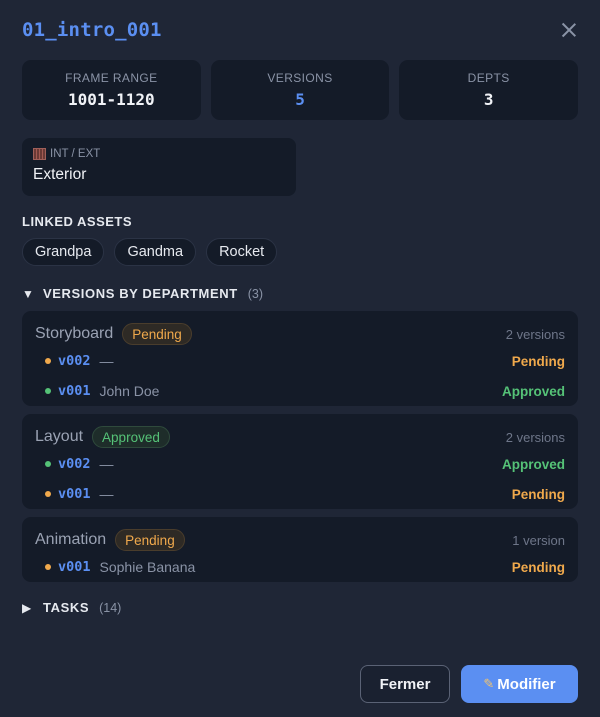  What do you see at coordinates (300, 437) in the screenshot?
I see `department-header: Layout Approved 2 versions` at bounding box center [300, 437].